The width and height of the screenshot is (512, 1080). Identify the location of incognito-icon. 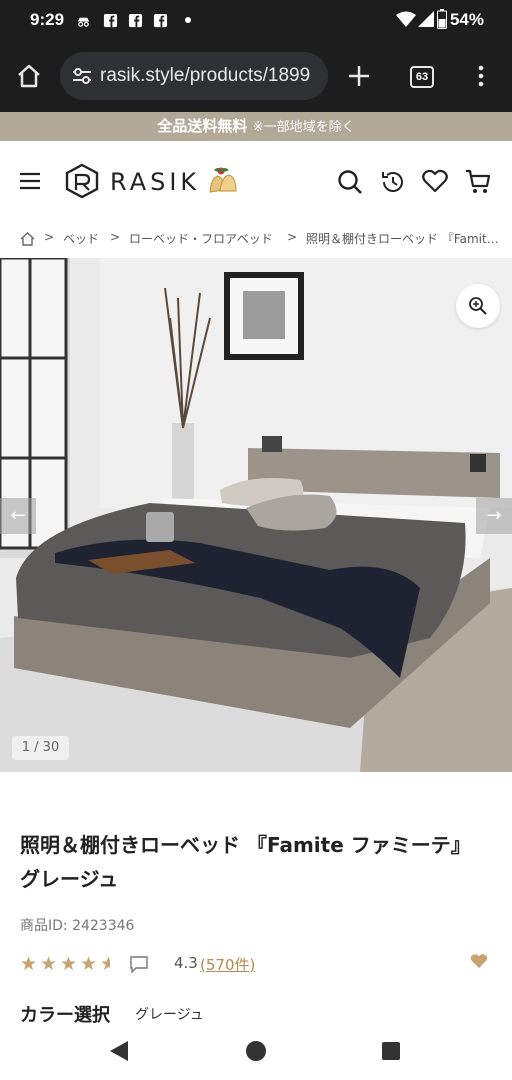
(83, 22).